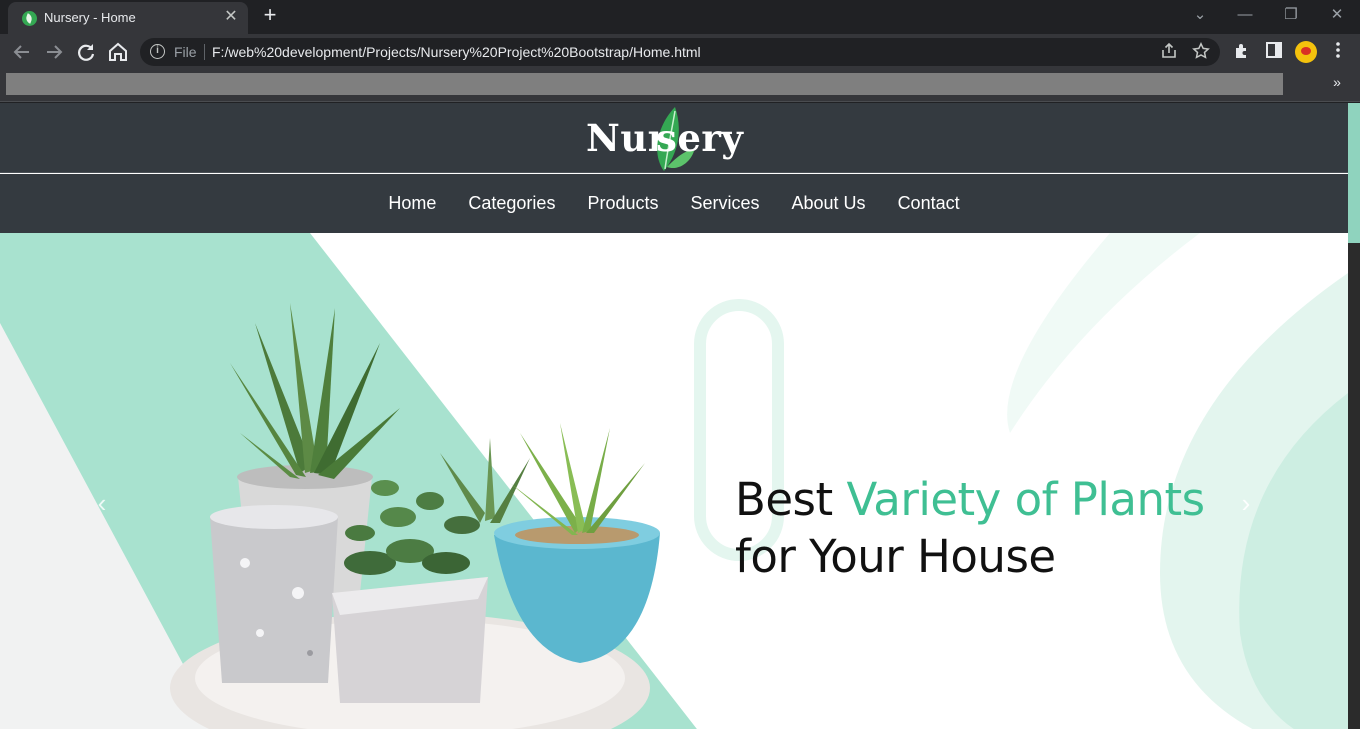  What do you see at coordinates (270, 15) in the screenshot?
I see `new-tab-button: +` at bounding box center [270, 15].